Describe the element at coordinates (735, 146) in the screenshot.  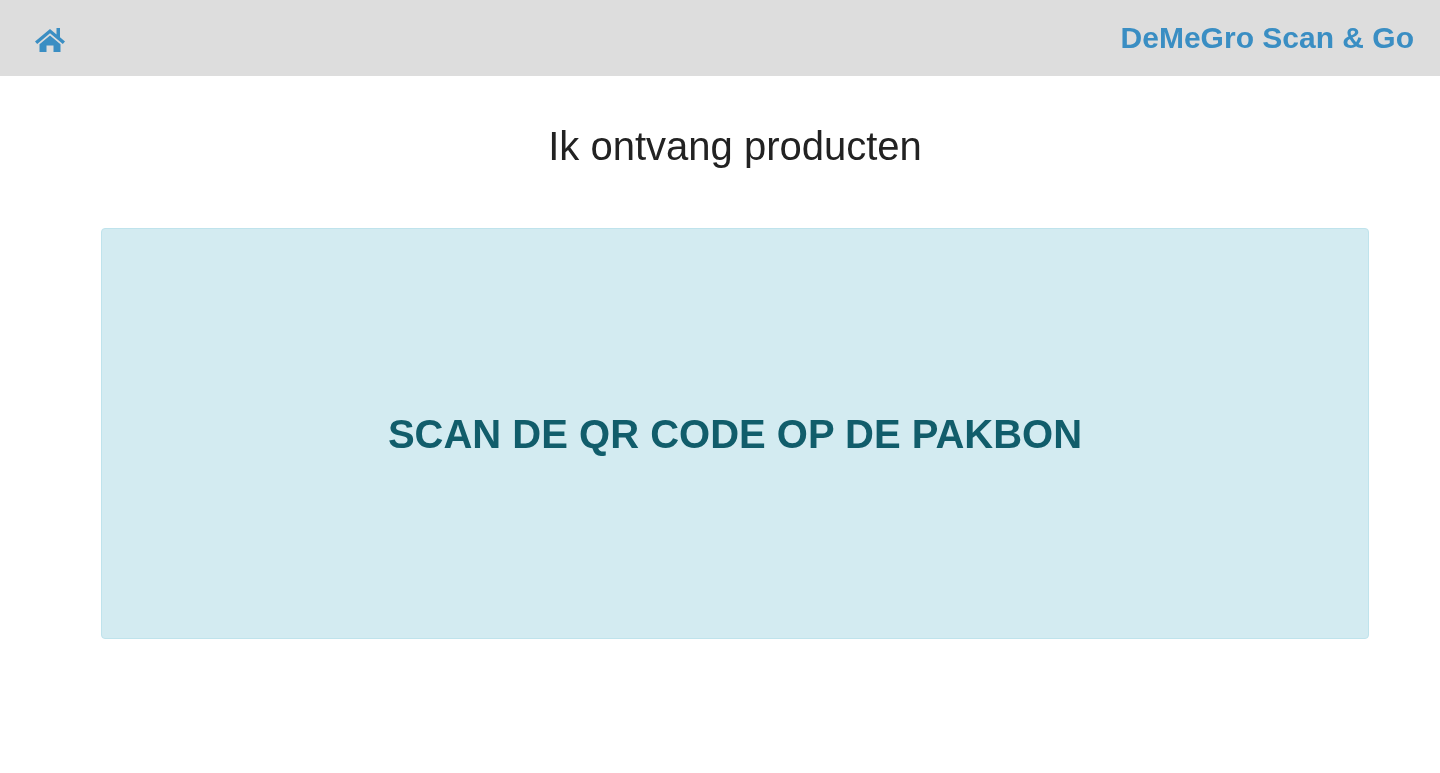
I see `page-heading: Ik ontvang producten` at that location.